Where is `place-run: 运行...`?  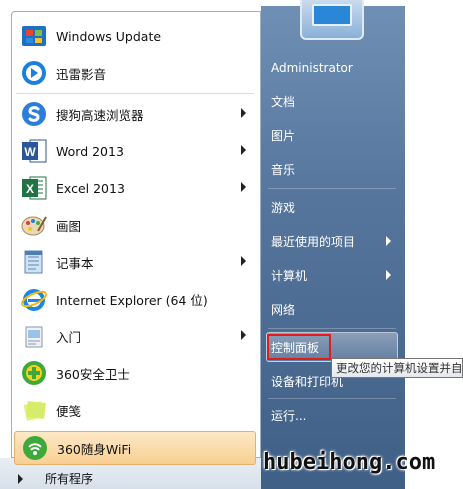
place-run: 运行... is located at coordinates (288, 415).